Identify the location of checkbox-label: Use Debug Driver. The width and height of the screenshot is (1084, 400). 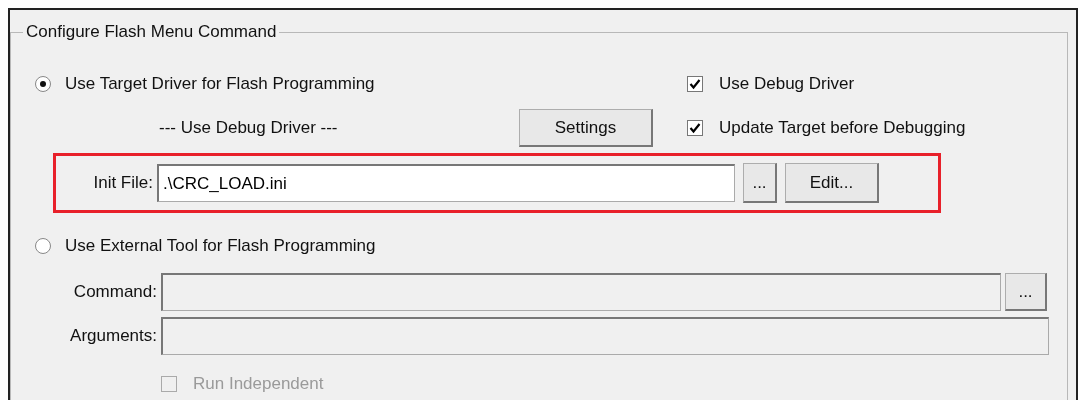
(787, 84).